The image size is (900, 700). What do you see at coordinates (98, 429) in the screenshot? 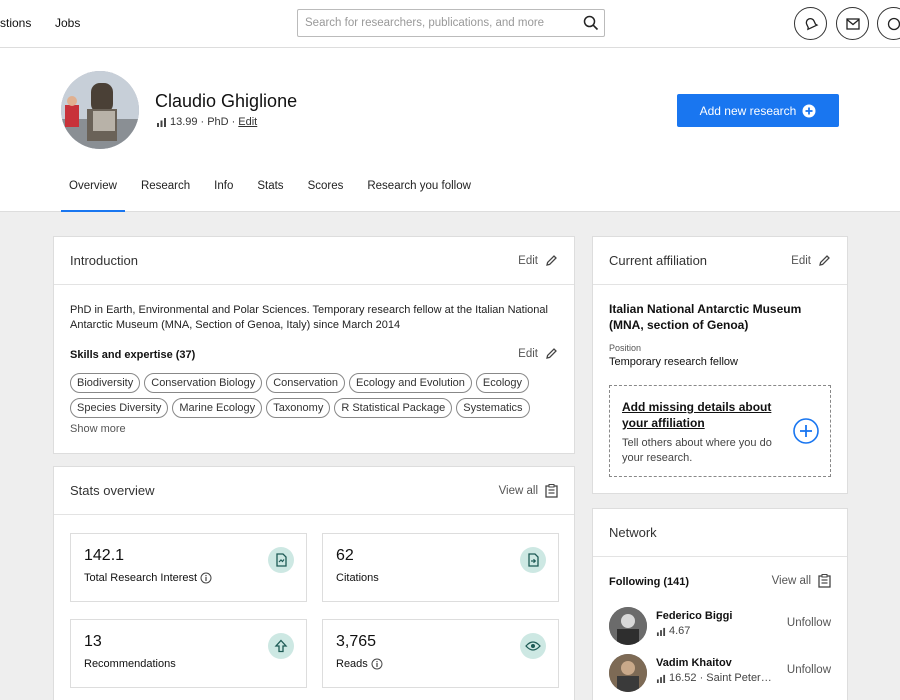
I see `show-more-link: Show more` at bounding box center [98, 429].